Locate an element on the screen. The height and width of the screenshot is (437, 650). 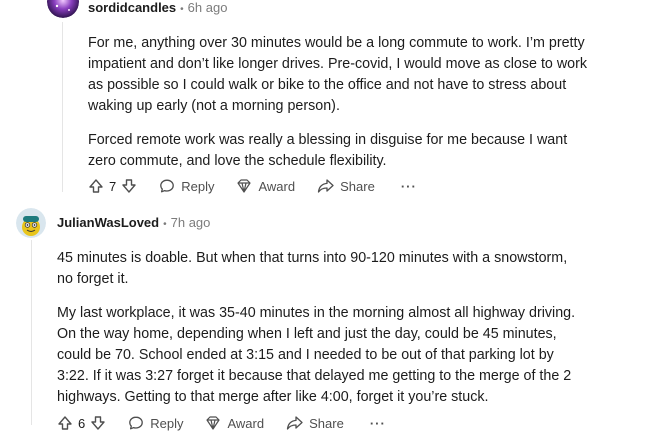
vote-group: 6 is located at coordinates (81, 423).